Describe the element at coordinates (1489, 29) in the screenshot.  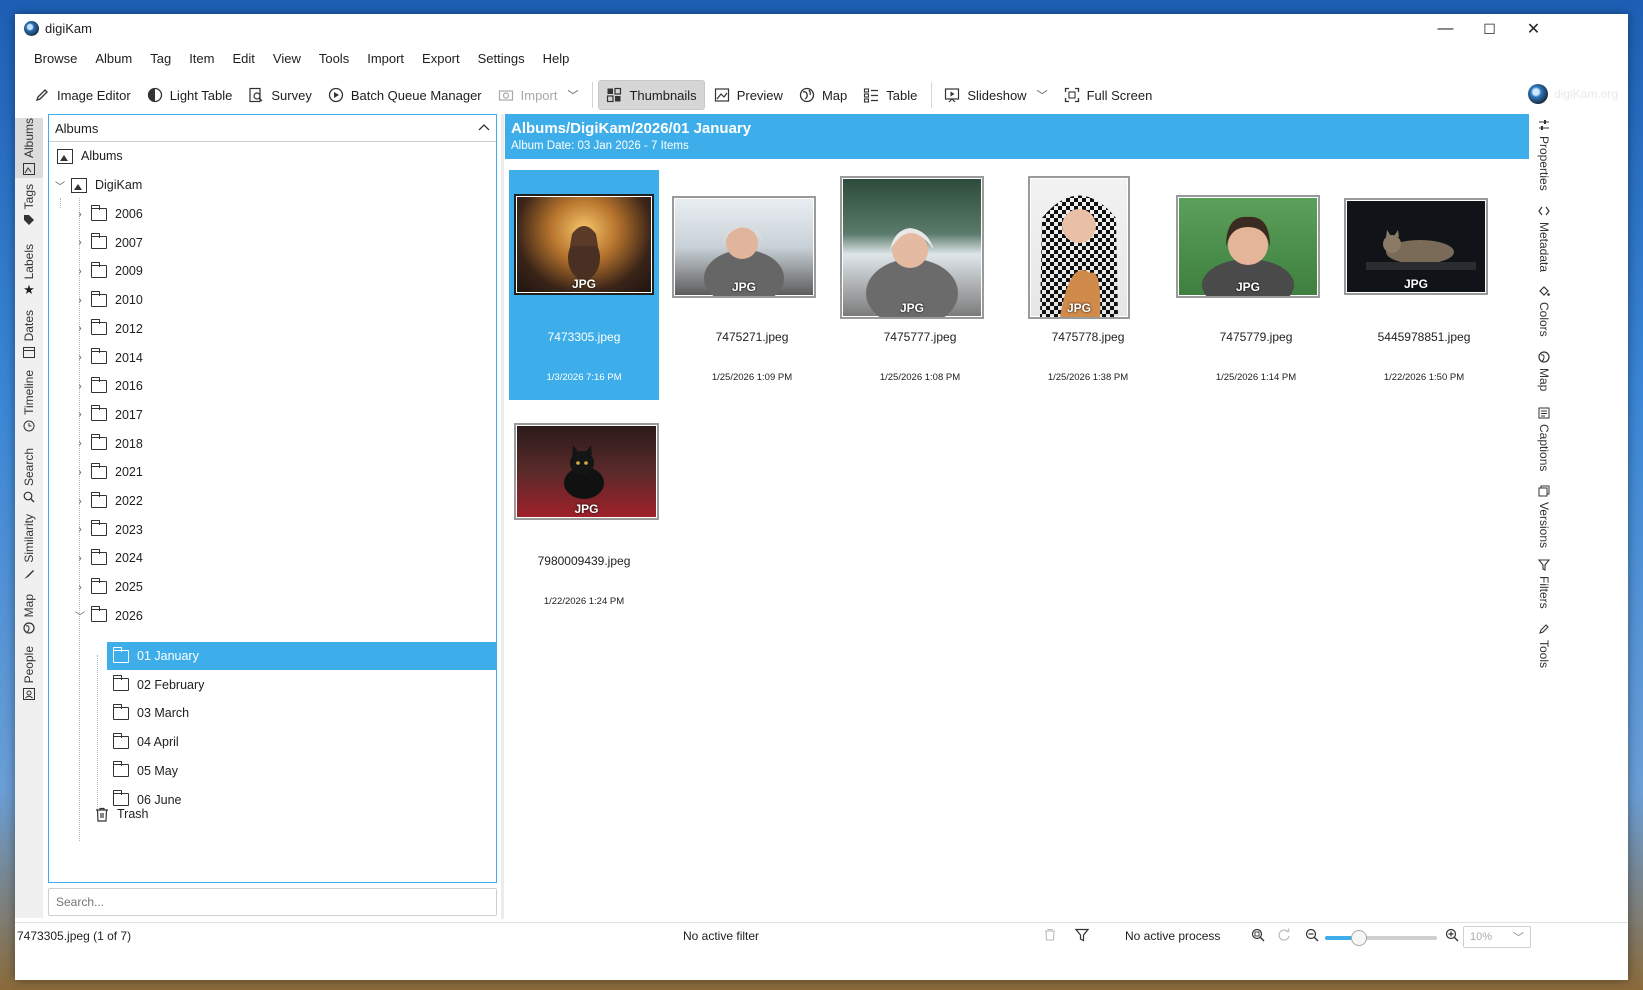
I see `maximize-button: ☐` at that location.